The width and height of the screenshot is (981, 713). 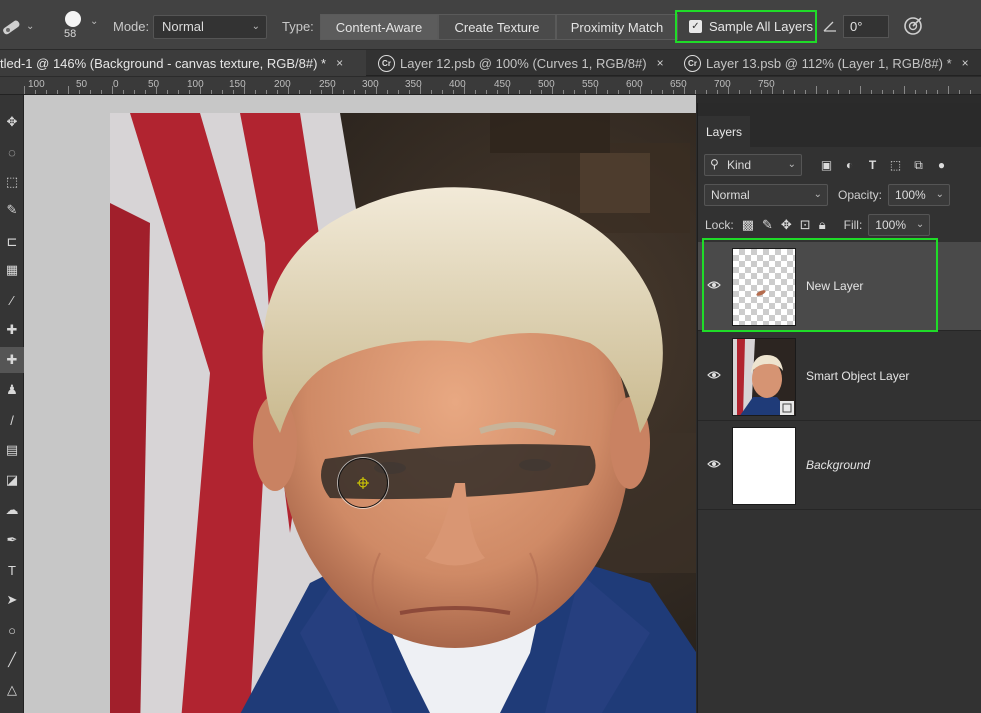 I want to click on lock-position-icon: ✥, so click(x=786, y=225).